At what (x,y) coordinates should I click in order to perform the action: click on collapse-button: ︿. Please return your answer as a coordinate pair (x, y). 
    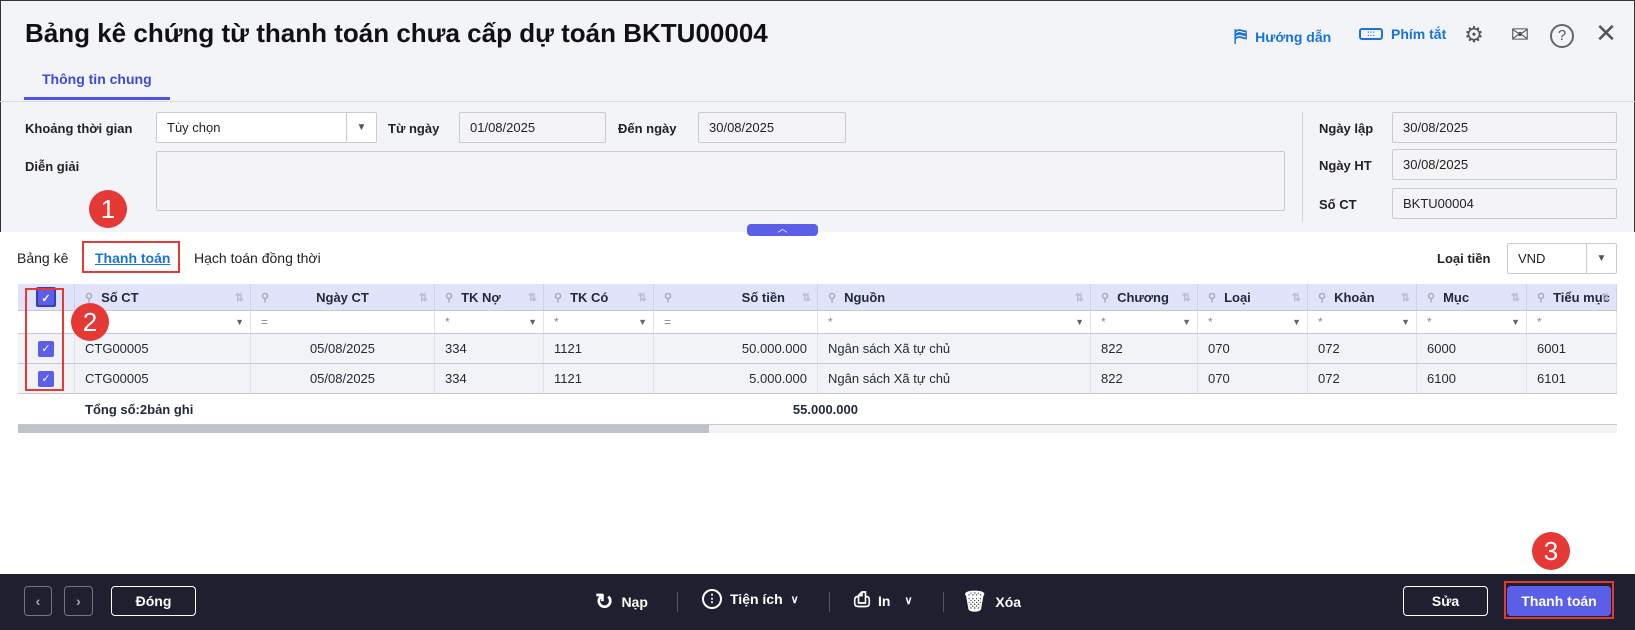
    Looking at the image, I should click on (782, 230).